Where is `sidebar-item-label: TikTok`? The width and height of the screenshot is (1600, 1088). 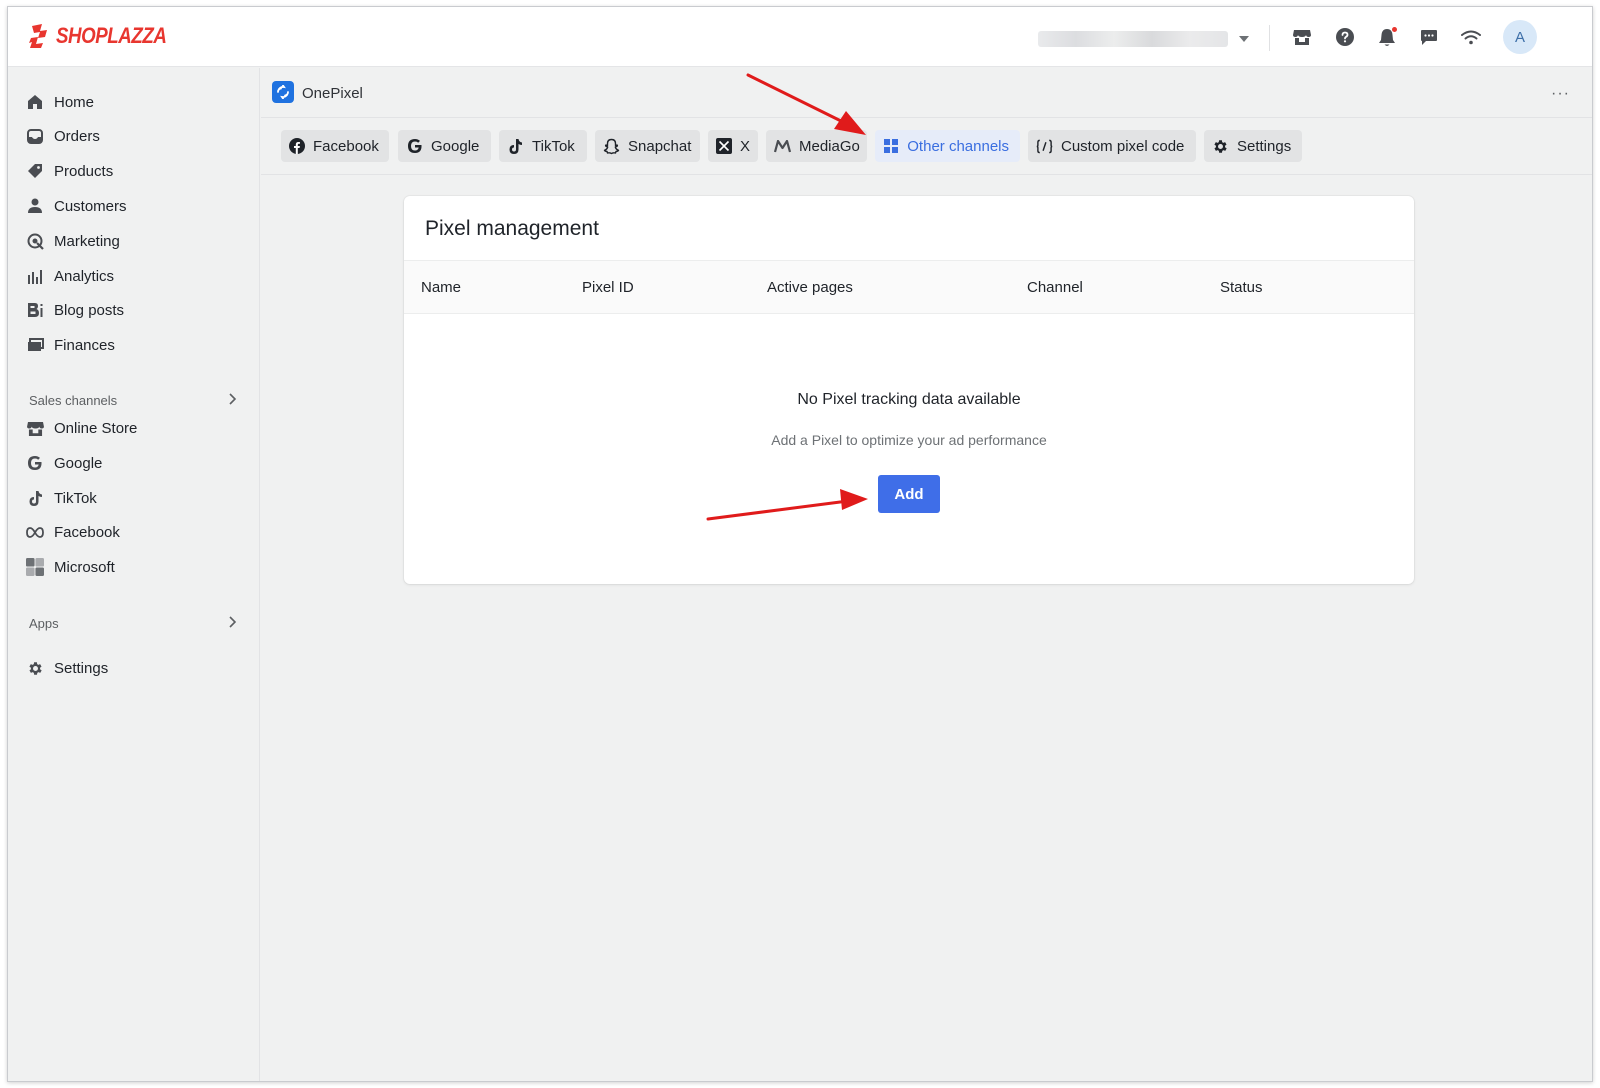
sidebar-item-label: TikTok is located at coordinates (75, 498).